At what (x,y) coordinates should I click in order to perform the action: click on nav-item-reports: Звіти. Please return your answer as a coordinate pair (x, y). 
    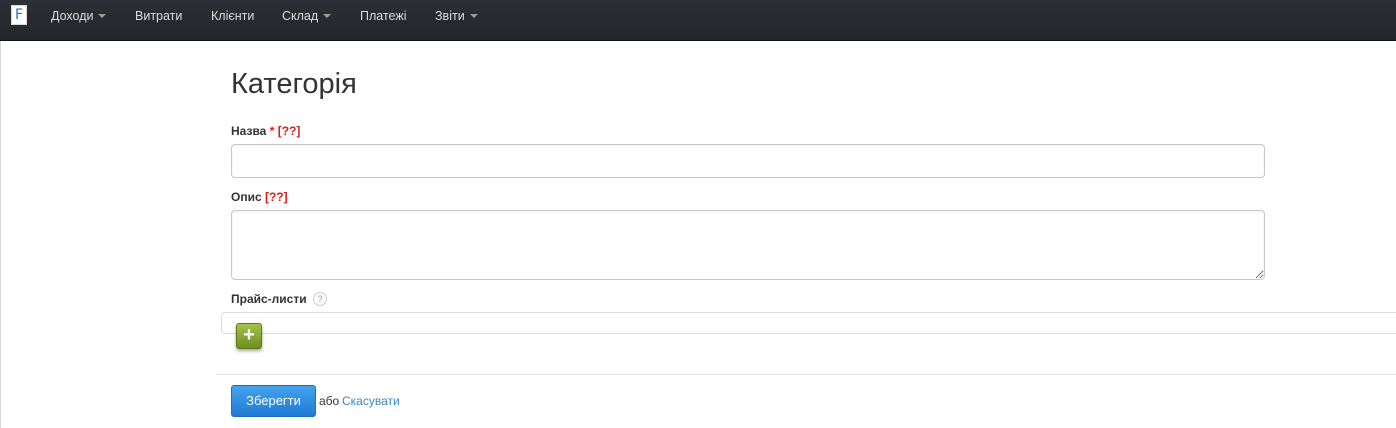
    Looking at the image, I should click on (456, 16).